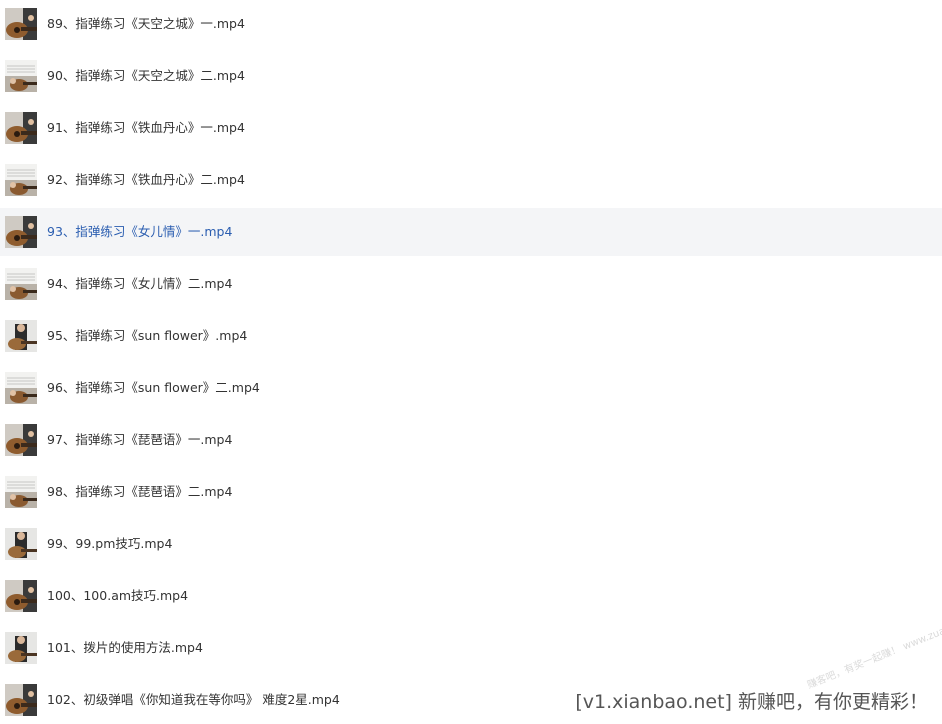  What do you see at coordinates (751, 702) in the screenshot?
I see `watermark-text: [v1.xianbao.net] 新赚吧，有你更精彩！` at bounding box center [751, 702].